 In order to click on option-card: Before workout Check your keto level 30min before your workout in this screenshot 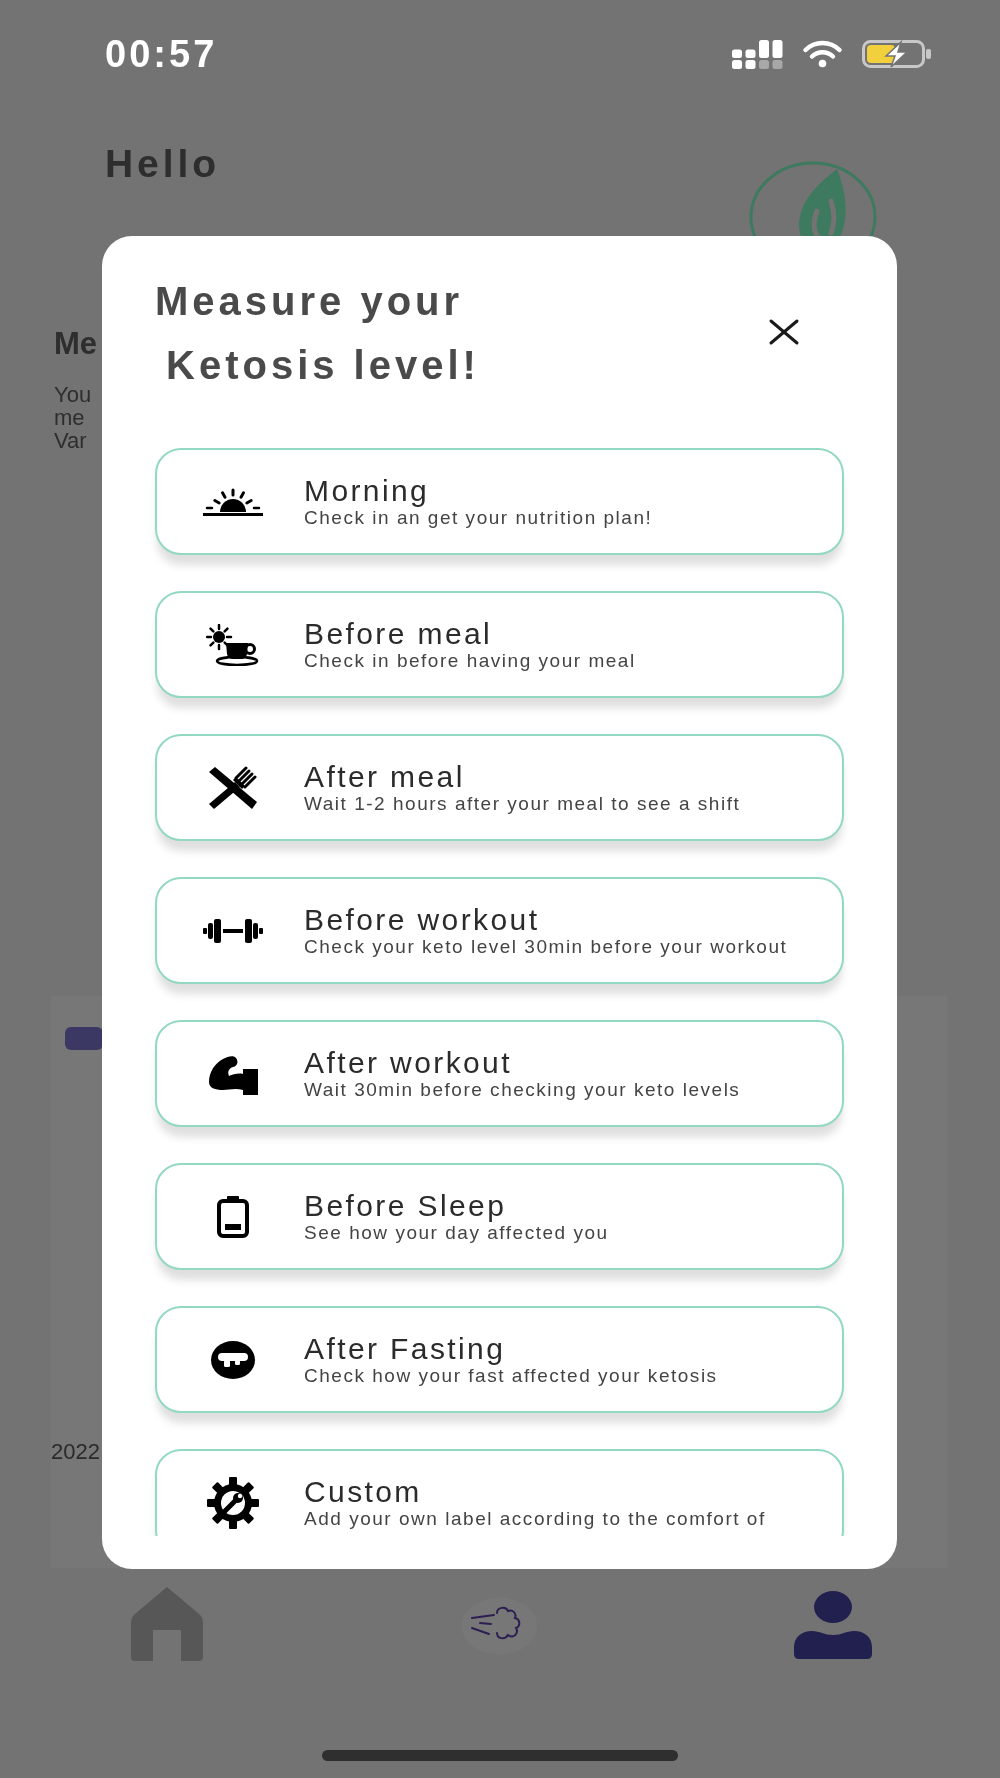, I will do `click(499, 930)`.